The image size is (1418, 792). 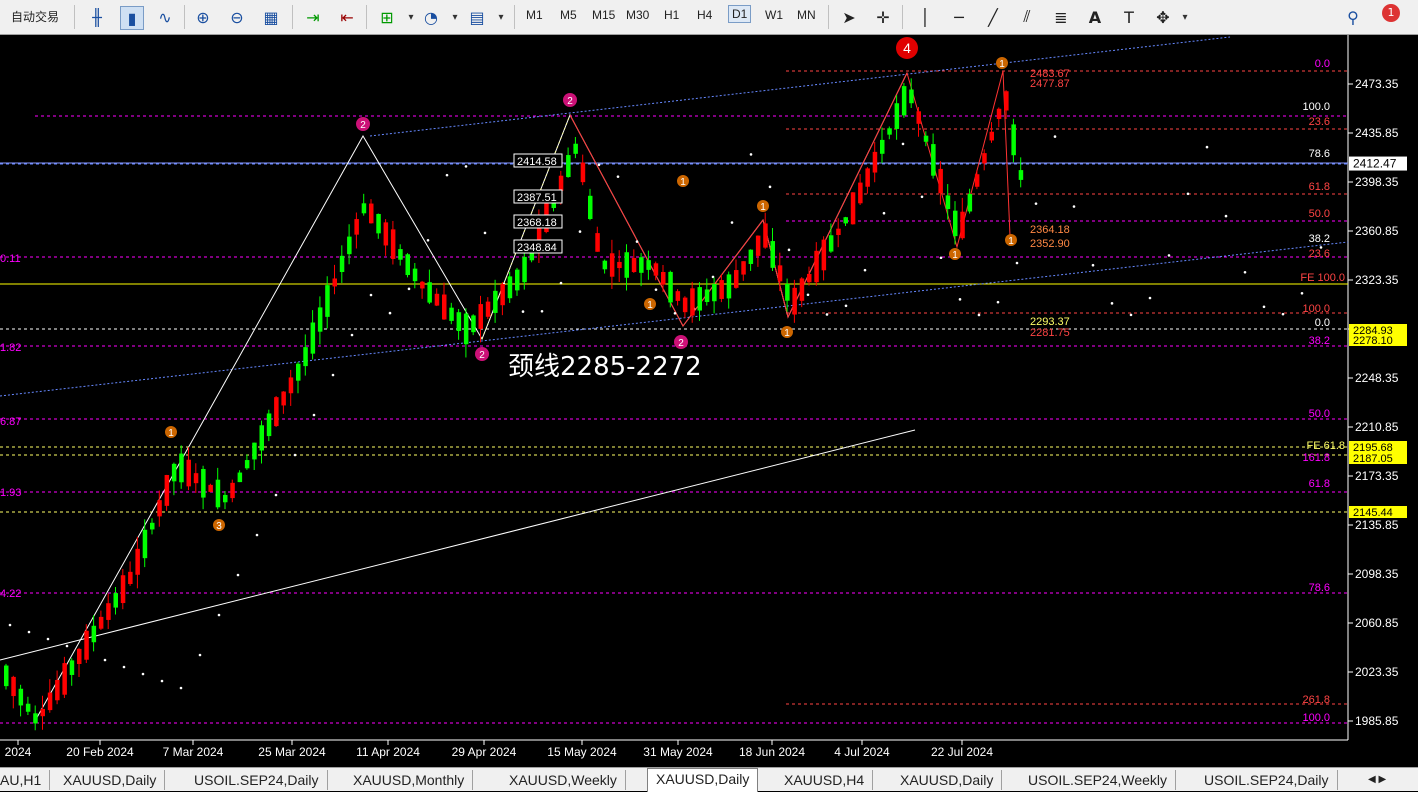 I want to click on price-box-label: 2414.58, so click(x=537, y=162).